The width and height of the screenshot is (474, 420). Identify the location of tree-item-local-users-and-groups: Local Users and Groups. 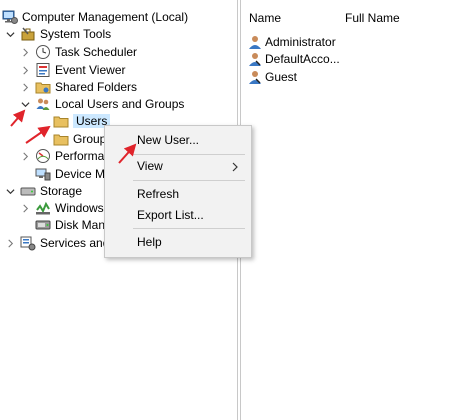
(101, 104).